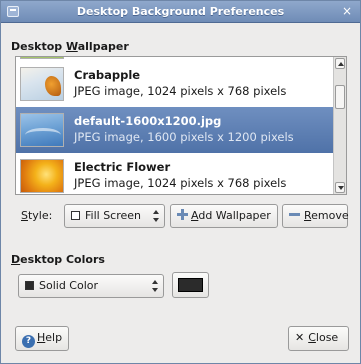 The width and height of the screenshot is (361, 364). I want to click on wallpaper-description: JPEG image, 1600 pixels x 1200 pixels, so click(184, 137).